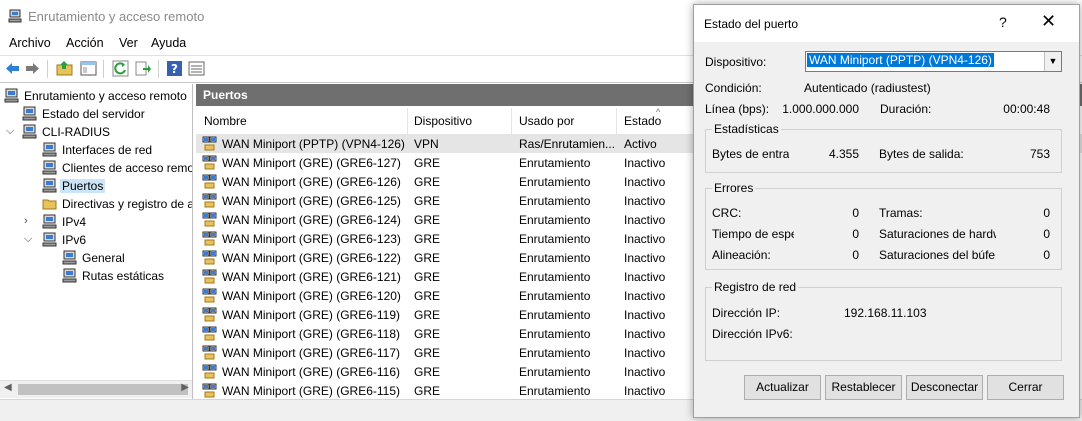 The width and height of the screenshot is (1082, 421). Describe the element at coordinates (311, 353) in the screenshot. I see `port-name: WAN Miniport (GRE) (GRE6-117)` at that location.